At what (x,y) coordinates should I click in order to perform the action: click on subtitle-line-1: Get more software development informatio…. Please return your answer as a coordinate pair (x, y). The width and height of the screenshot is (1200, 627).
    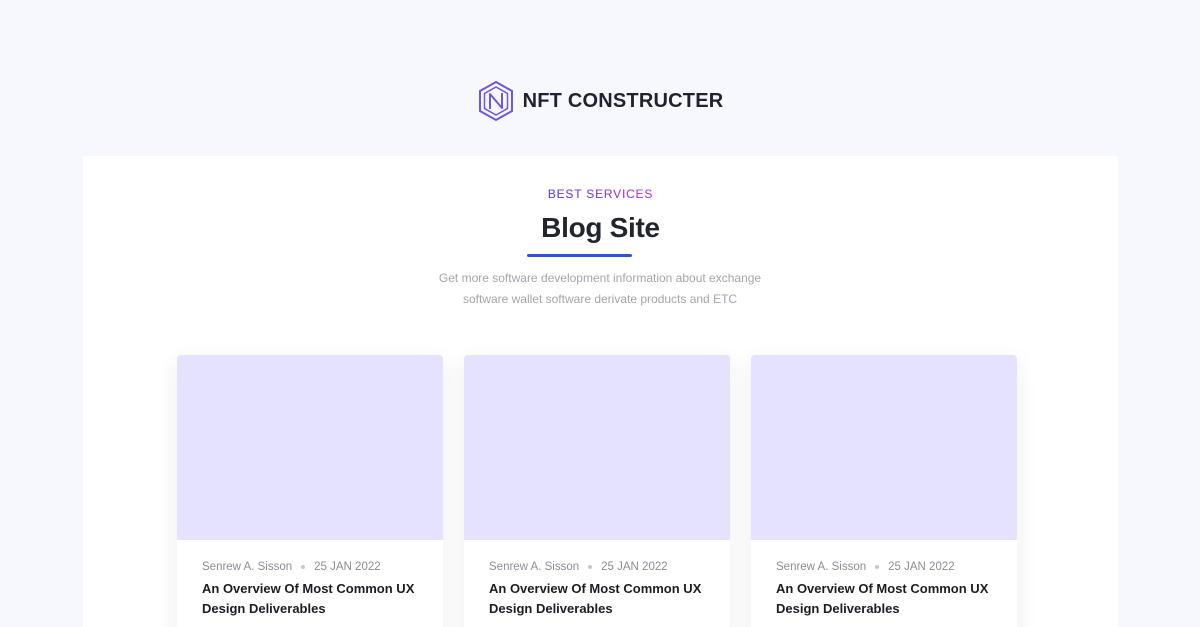
    Looking at the image, I should click on (600, 278).